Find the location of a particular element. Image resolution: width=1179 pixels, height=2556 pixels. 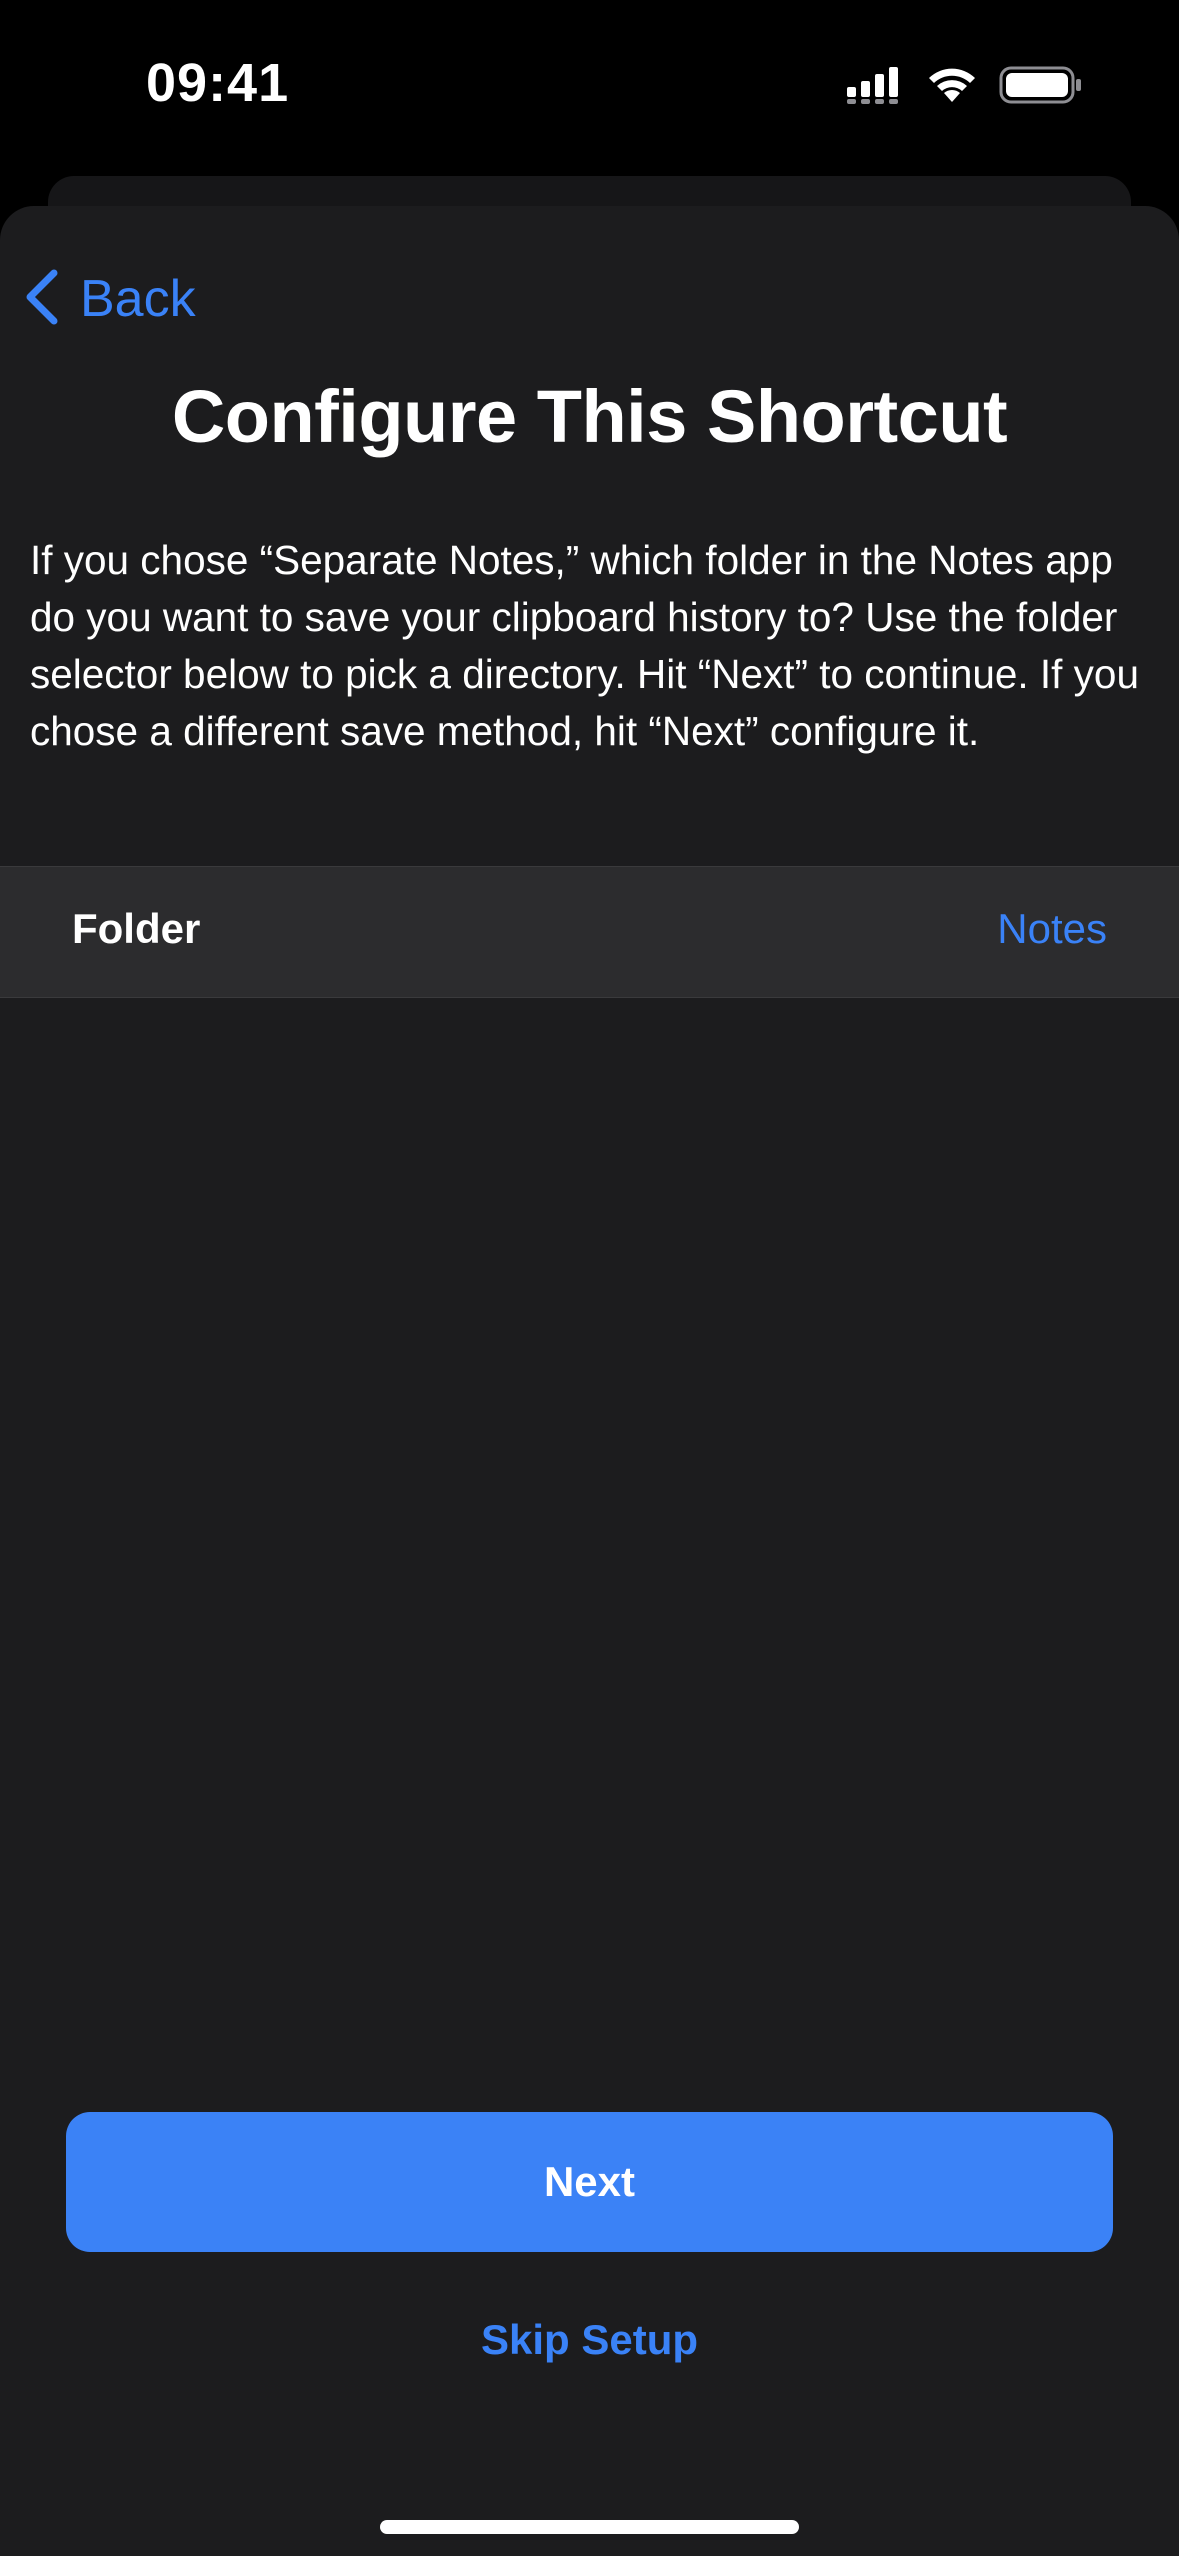

home-indicator is located at coordinates (589, 2527).